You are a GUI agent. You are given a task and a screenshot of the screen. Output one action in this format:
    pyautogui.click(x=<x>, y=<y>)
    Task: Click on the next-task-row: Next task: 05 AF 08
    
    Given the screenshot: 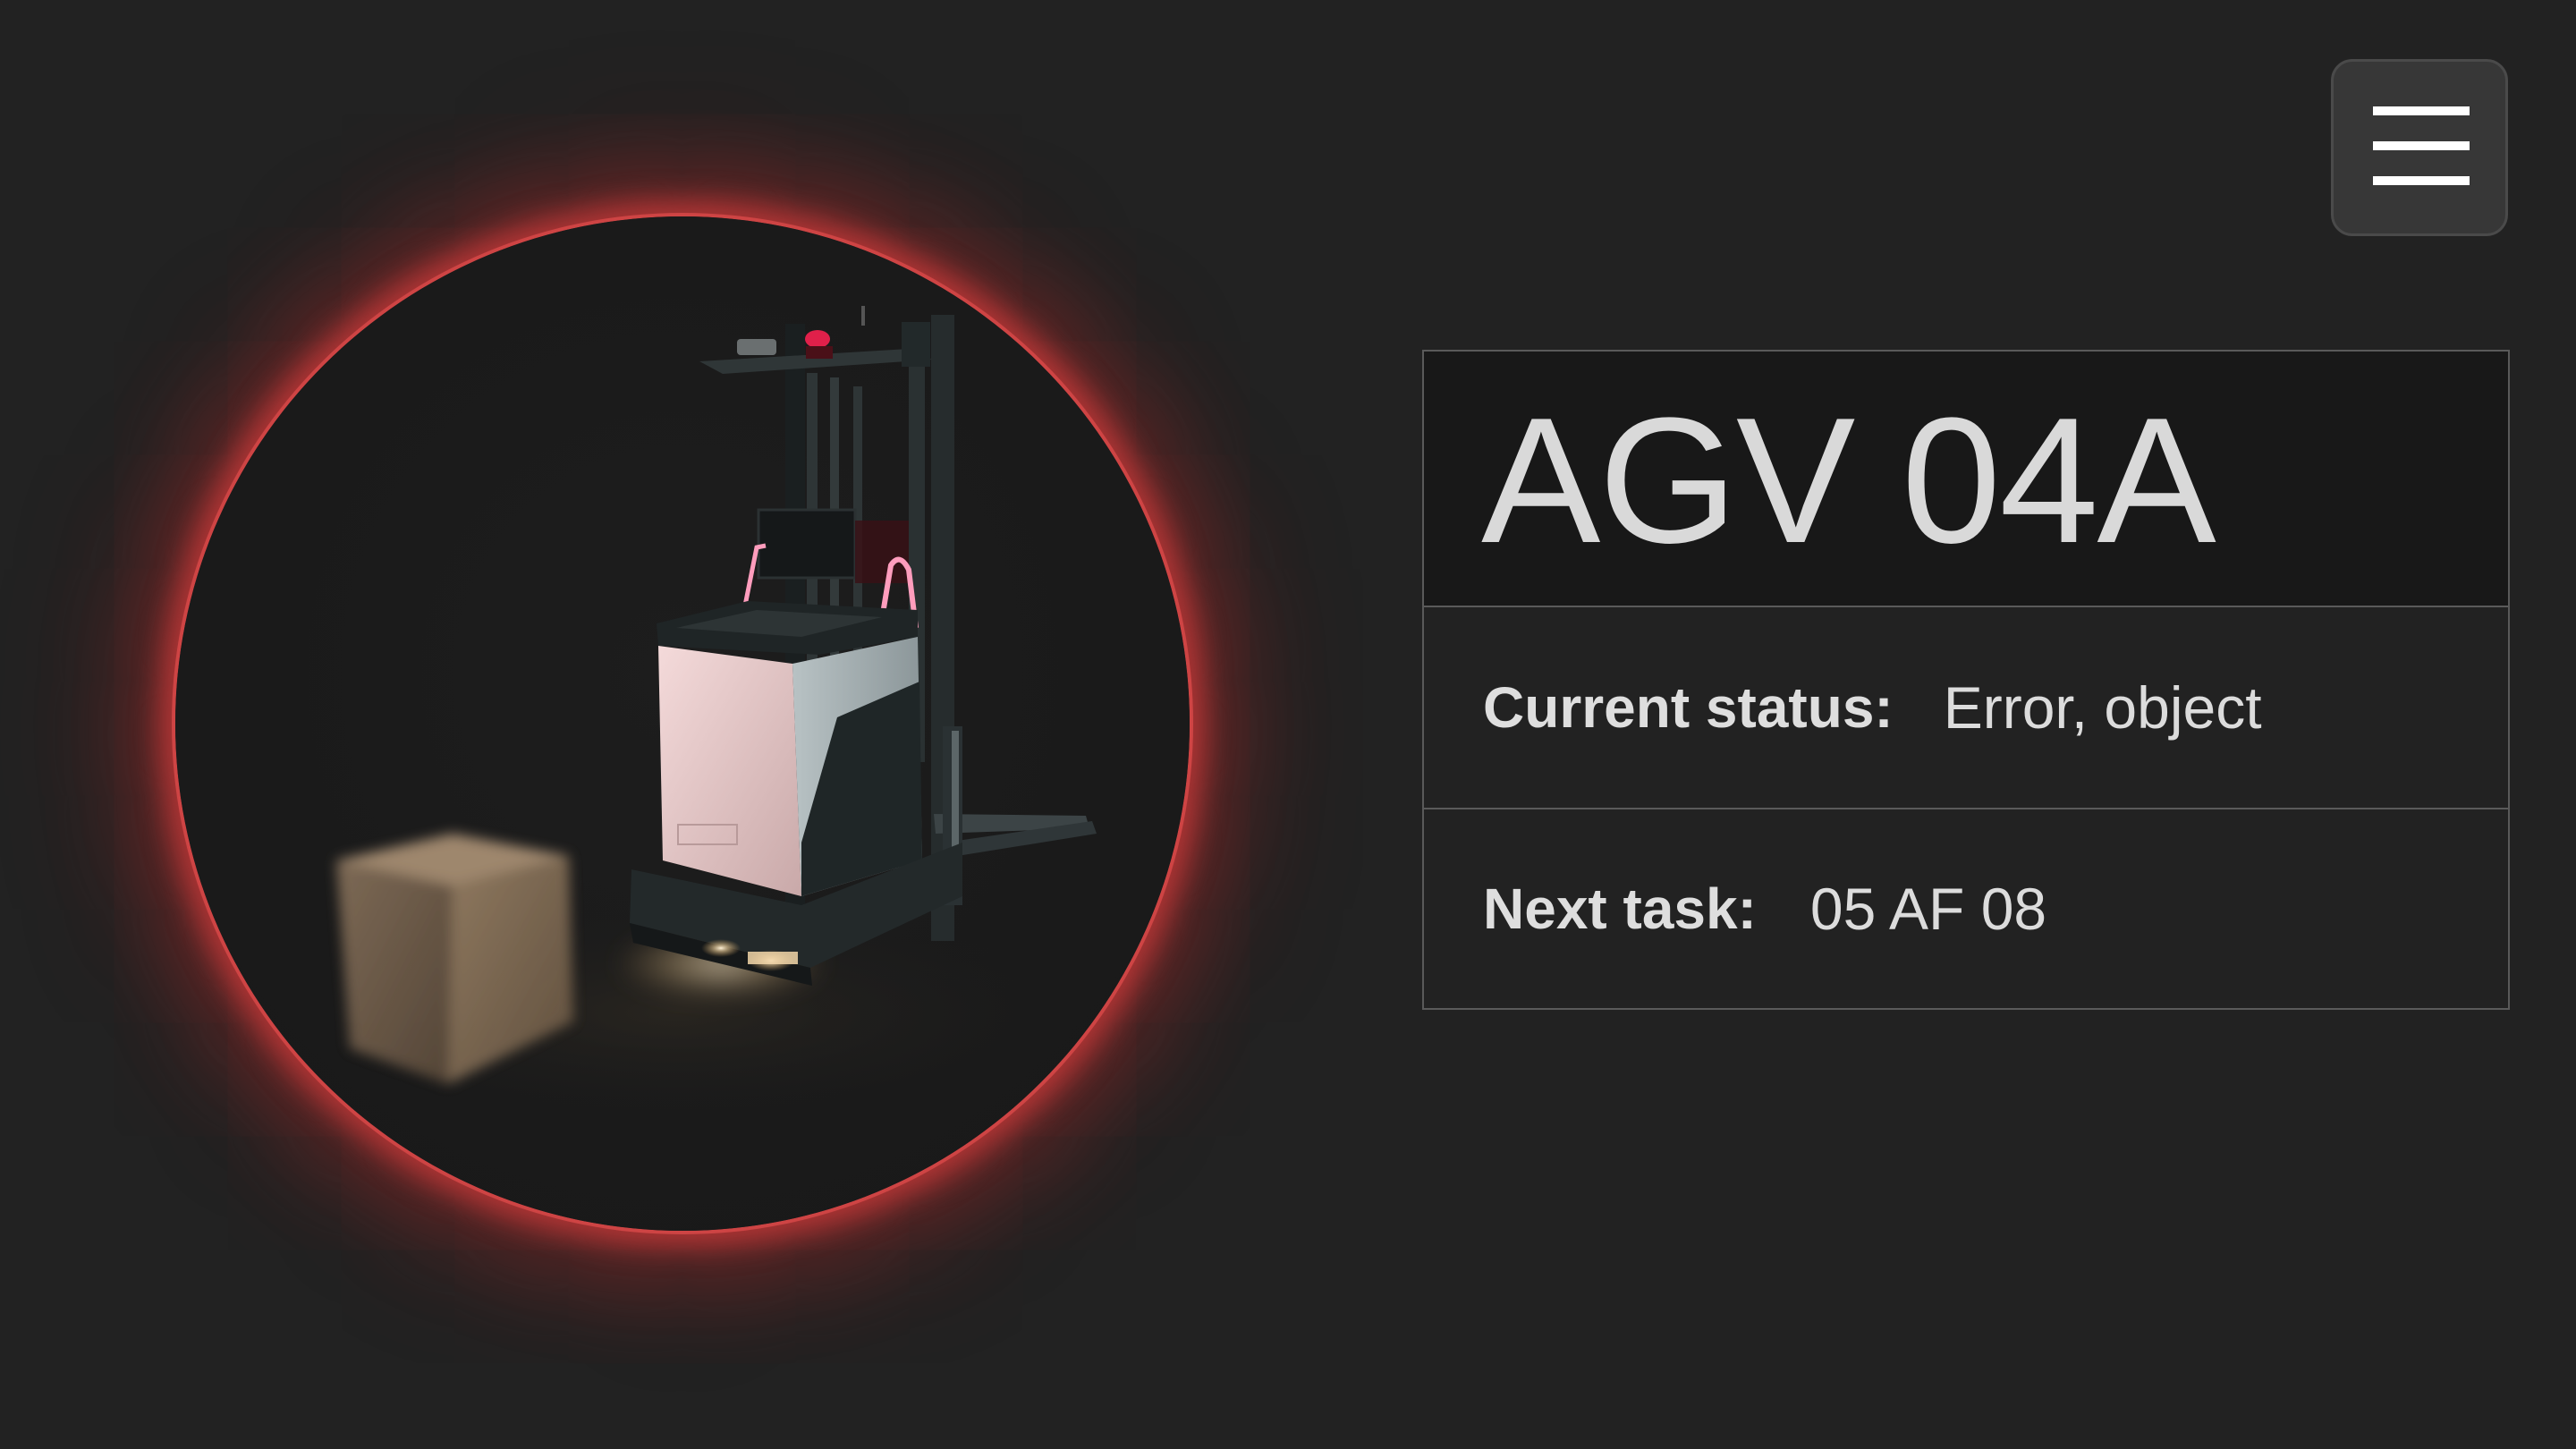 What is the action you would take?
    pyautogui.click(x=1966, y=908)
    